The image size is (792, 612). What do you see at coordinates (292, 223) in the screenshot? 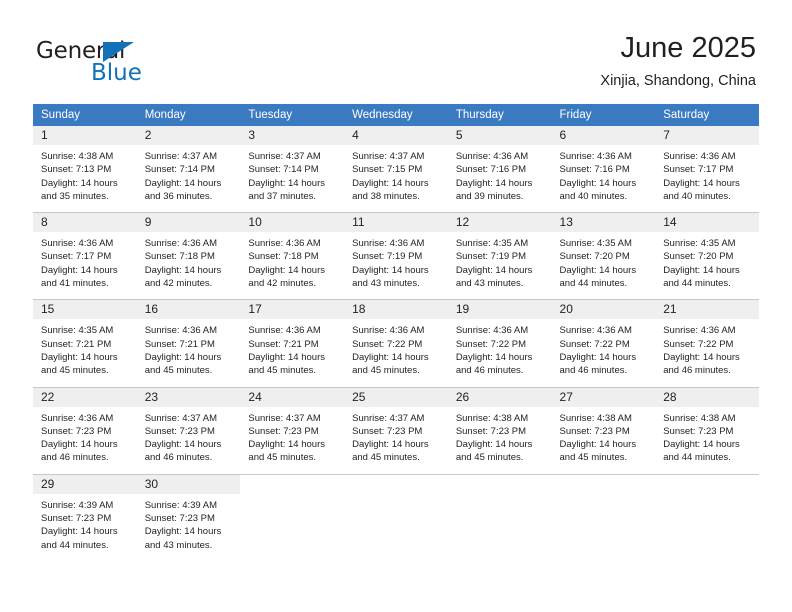
I see `day-number: 10` at bounding box center [292, 223].